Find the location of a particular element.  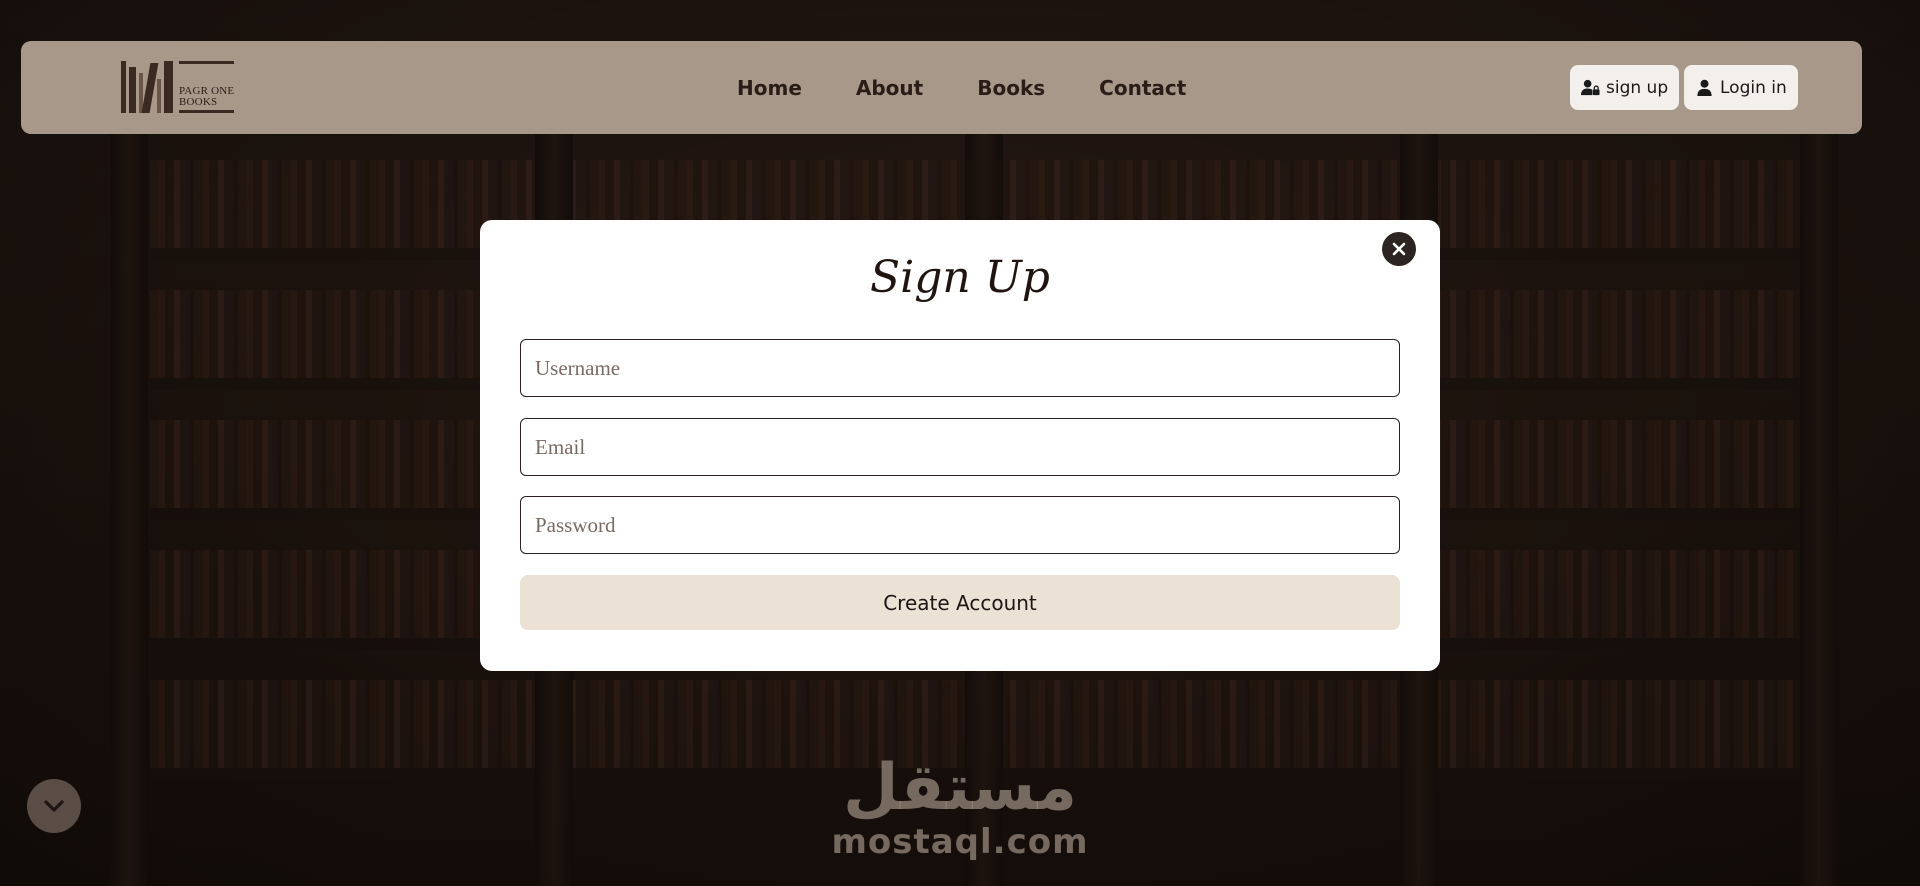

login-label: Login in is located at coordinates (1753, 87).